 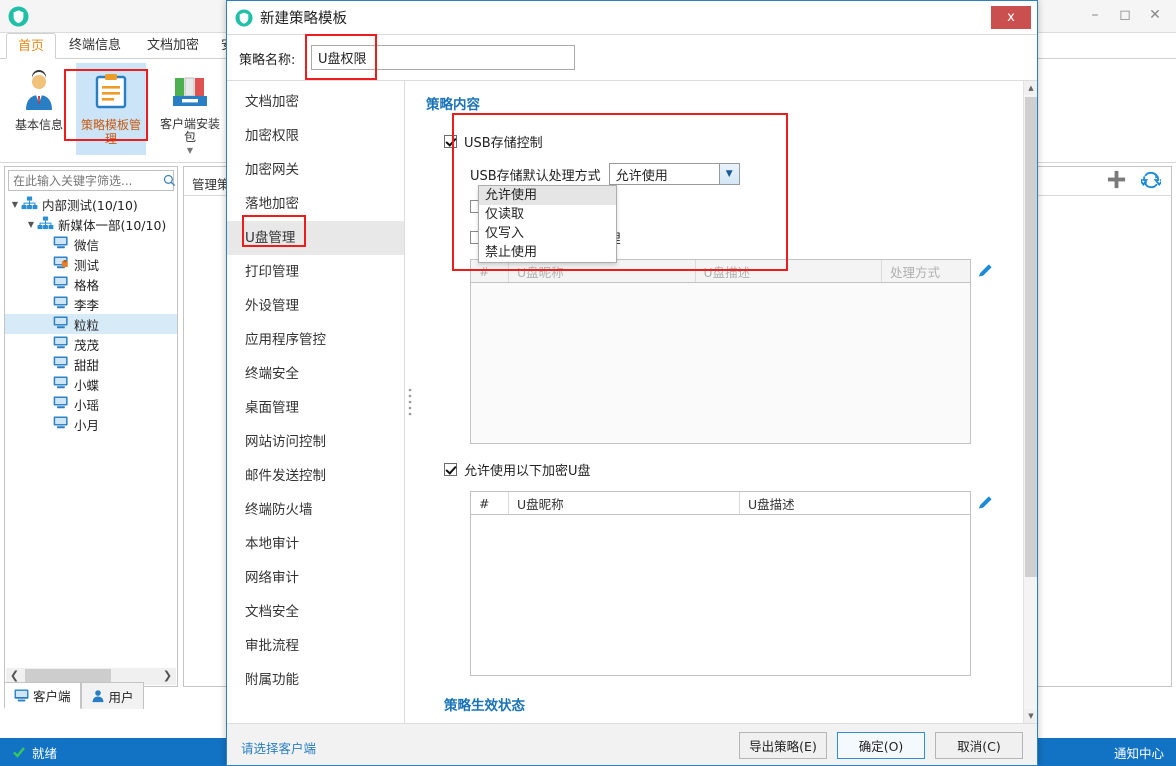 What do you see at coordinates (30, 204) in the screenshot?
I see `org-icon` at bounding box center [30, 204].